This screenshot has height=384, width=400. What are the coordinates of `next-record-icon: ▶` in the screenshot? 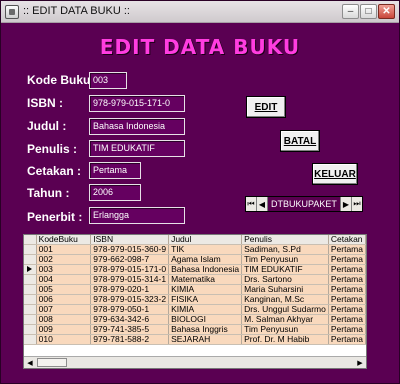 It's located at (345, 204).